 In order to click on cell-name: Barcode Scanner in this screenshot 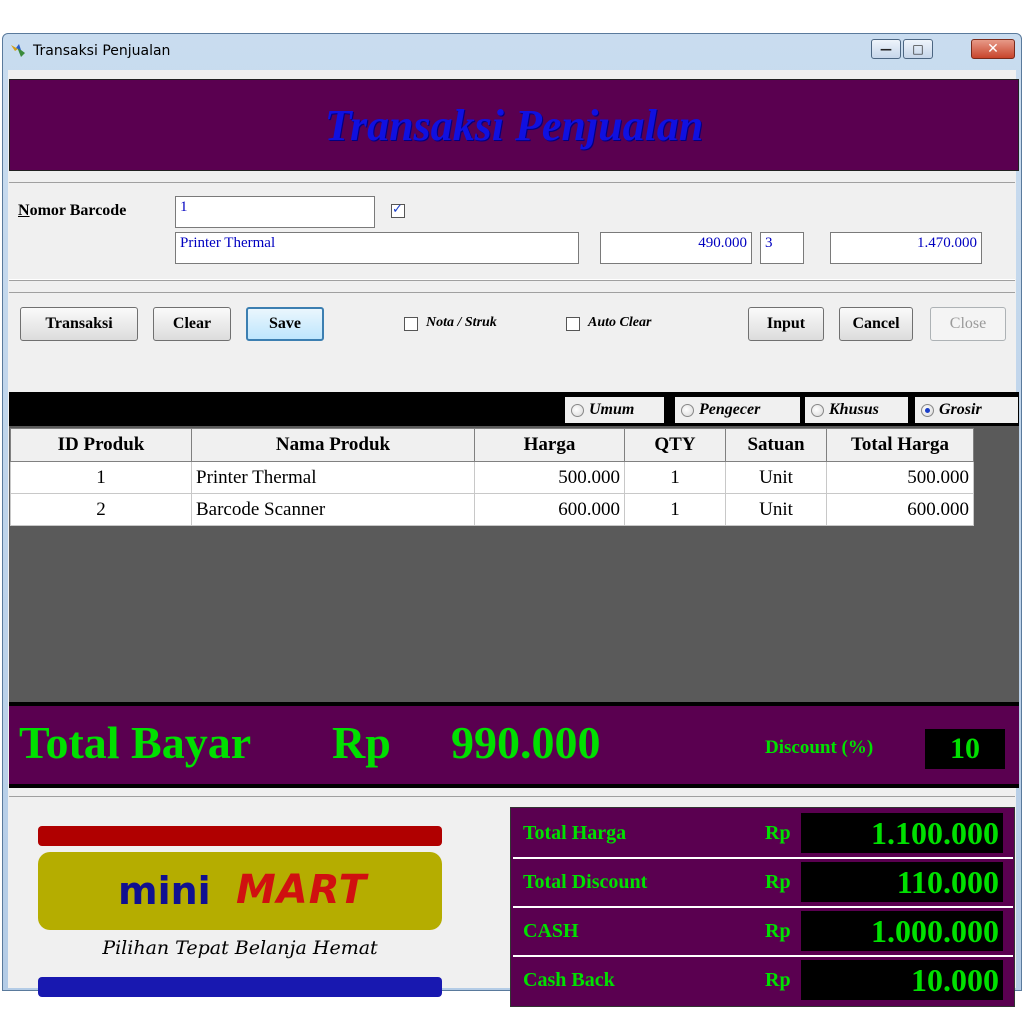, I will do `click(333, 509)`.